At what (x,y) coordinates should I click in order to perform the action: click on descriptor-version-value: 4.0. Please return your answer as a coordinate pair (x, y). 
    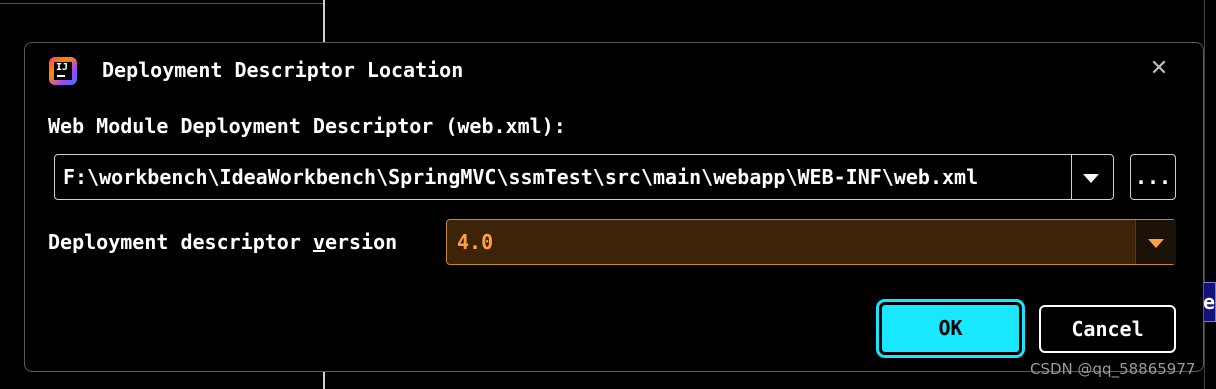
    Looking at the image, I should click on (475, 242).